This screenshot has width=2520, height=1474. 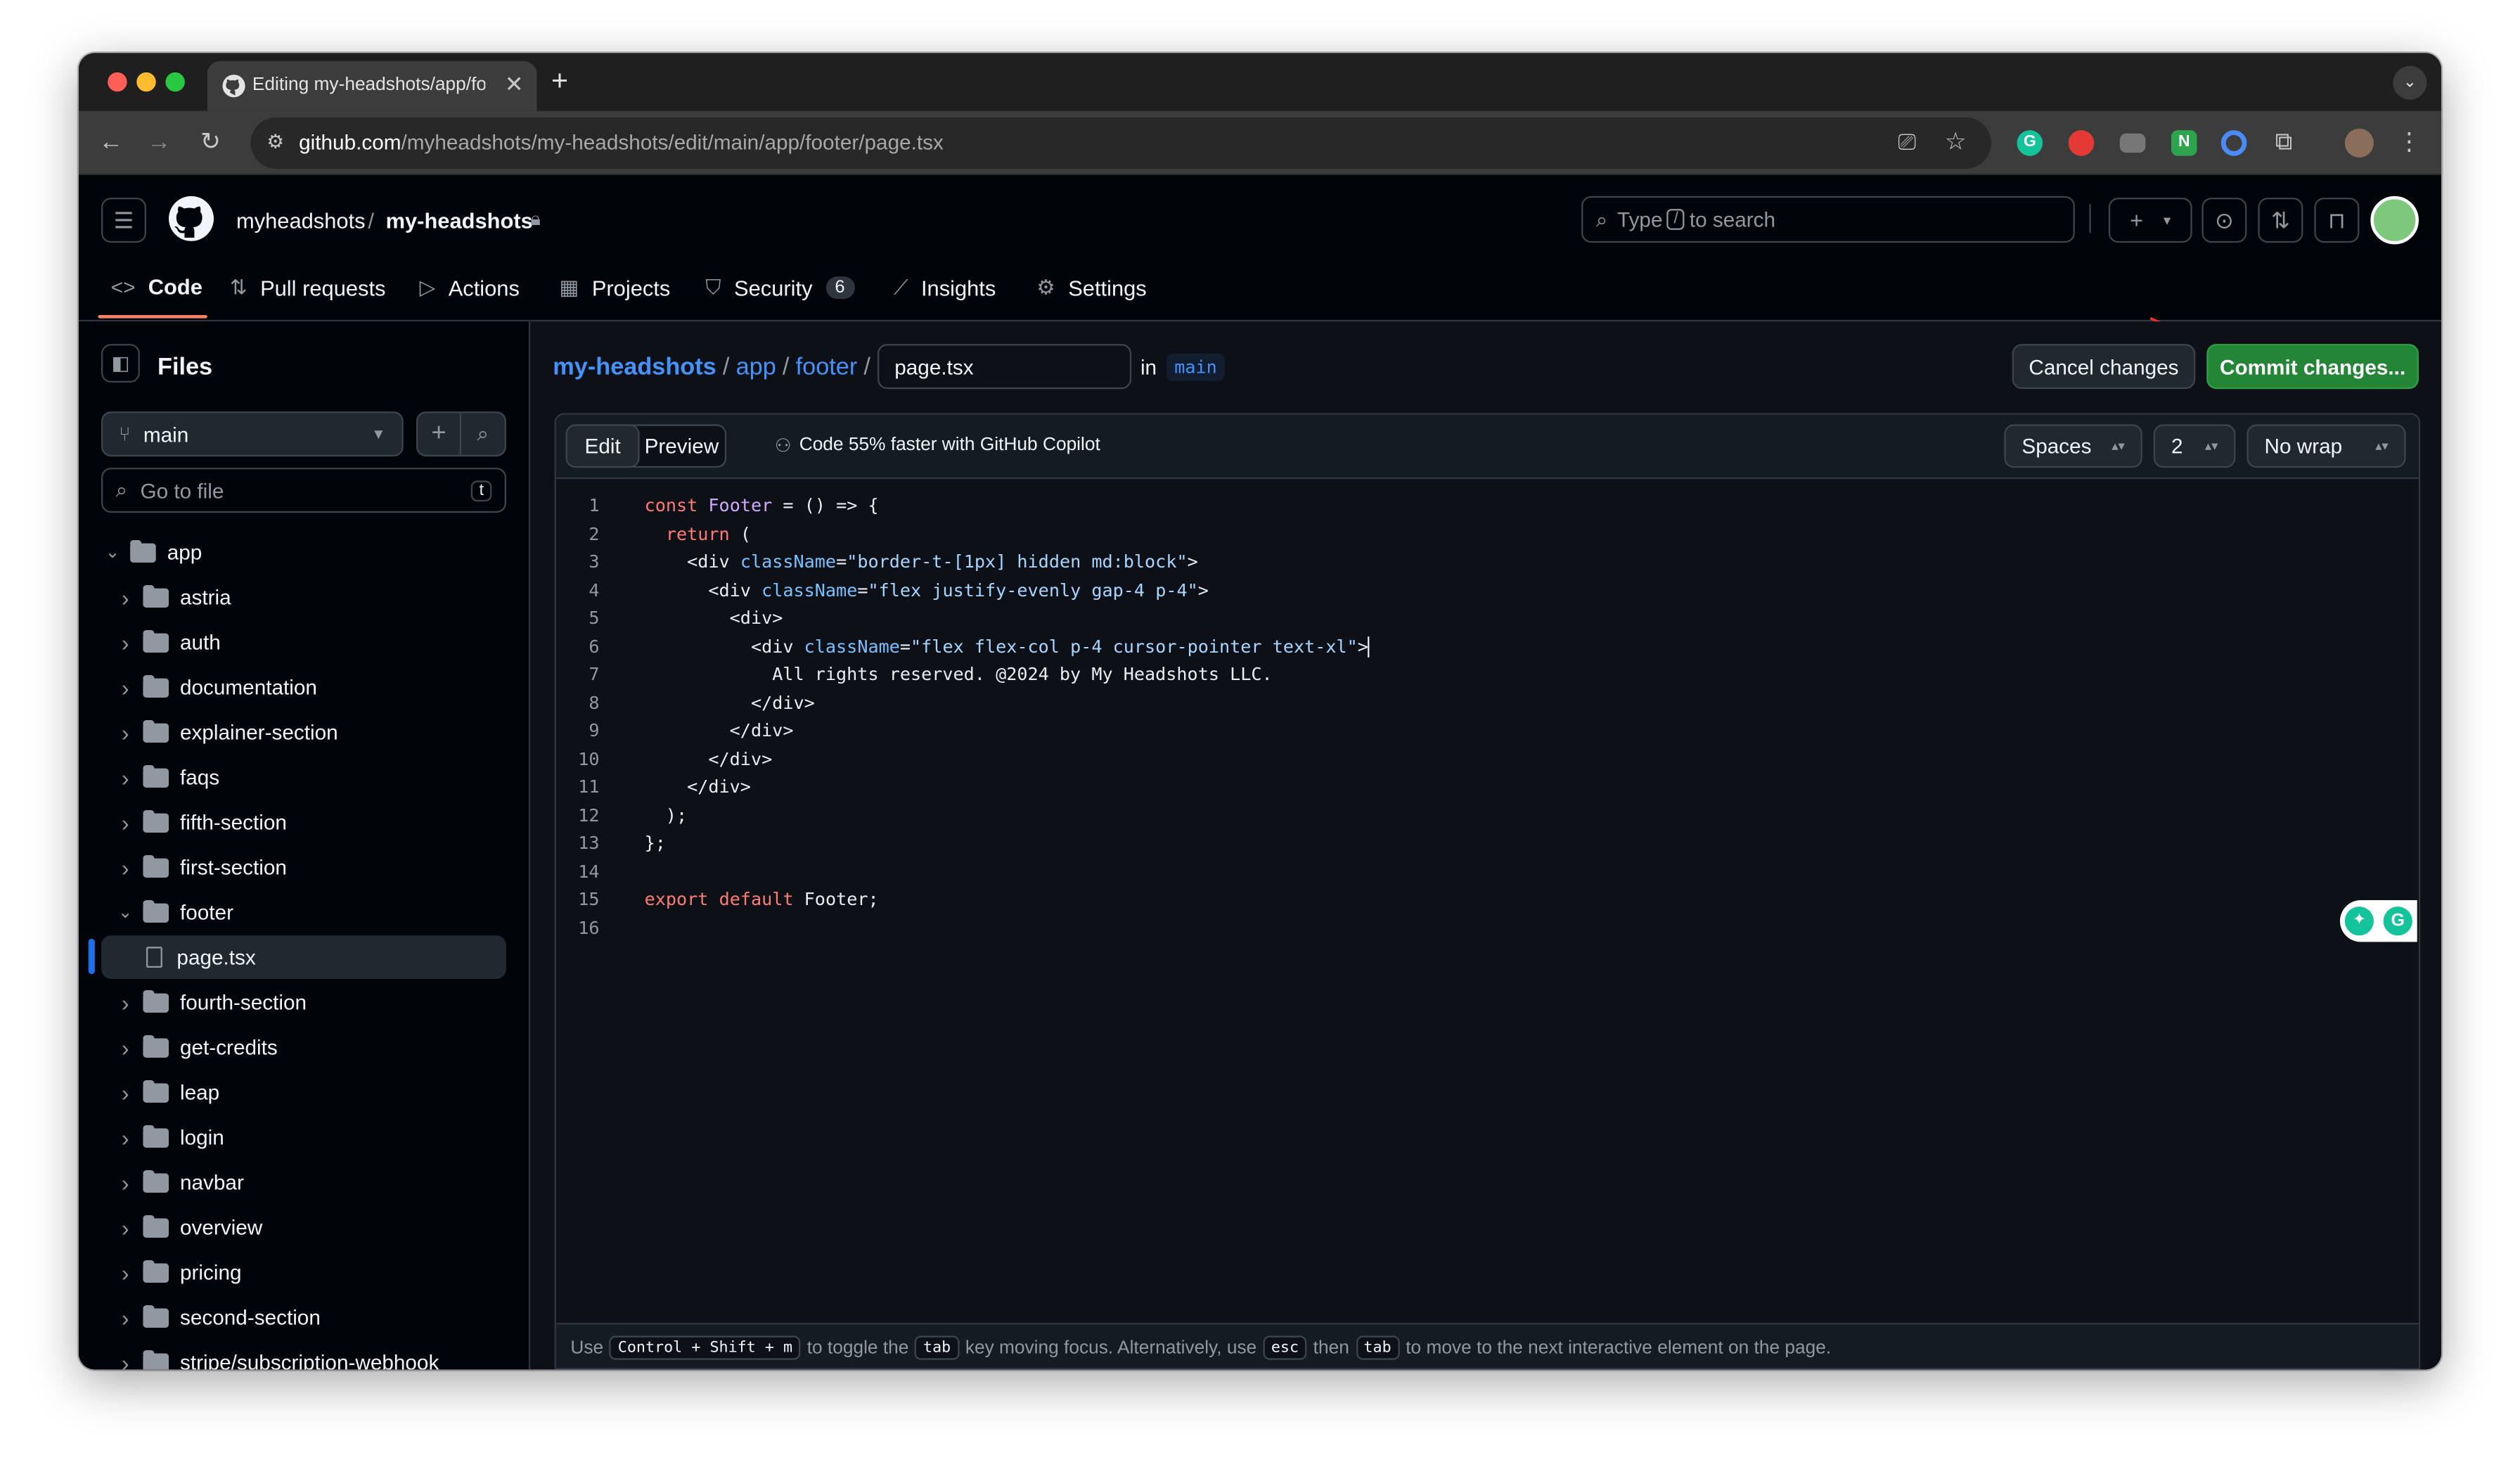 What do you see at coordinates (2233, 143) in the screenshot?
I see `color-picker-extension-icon` at bounding box center [2233, 143].